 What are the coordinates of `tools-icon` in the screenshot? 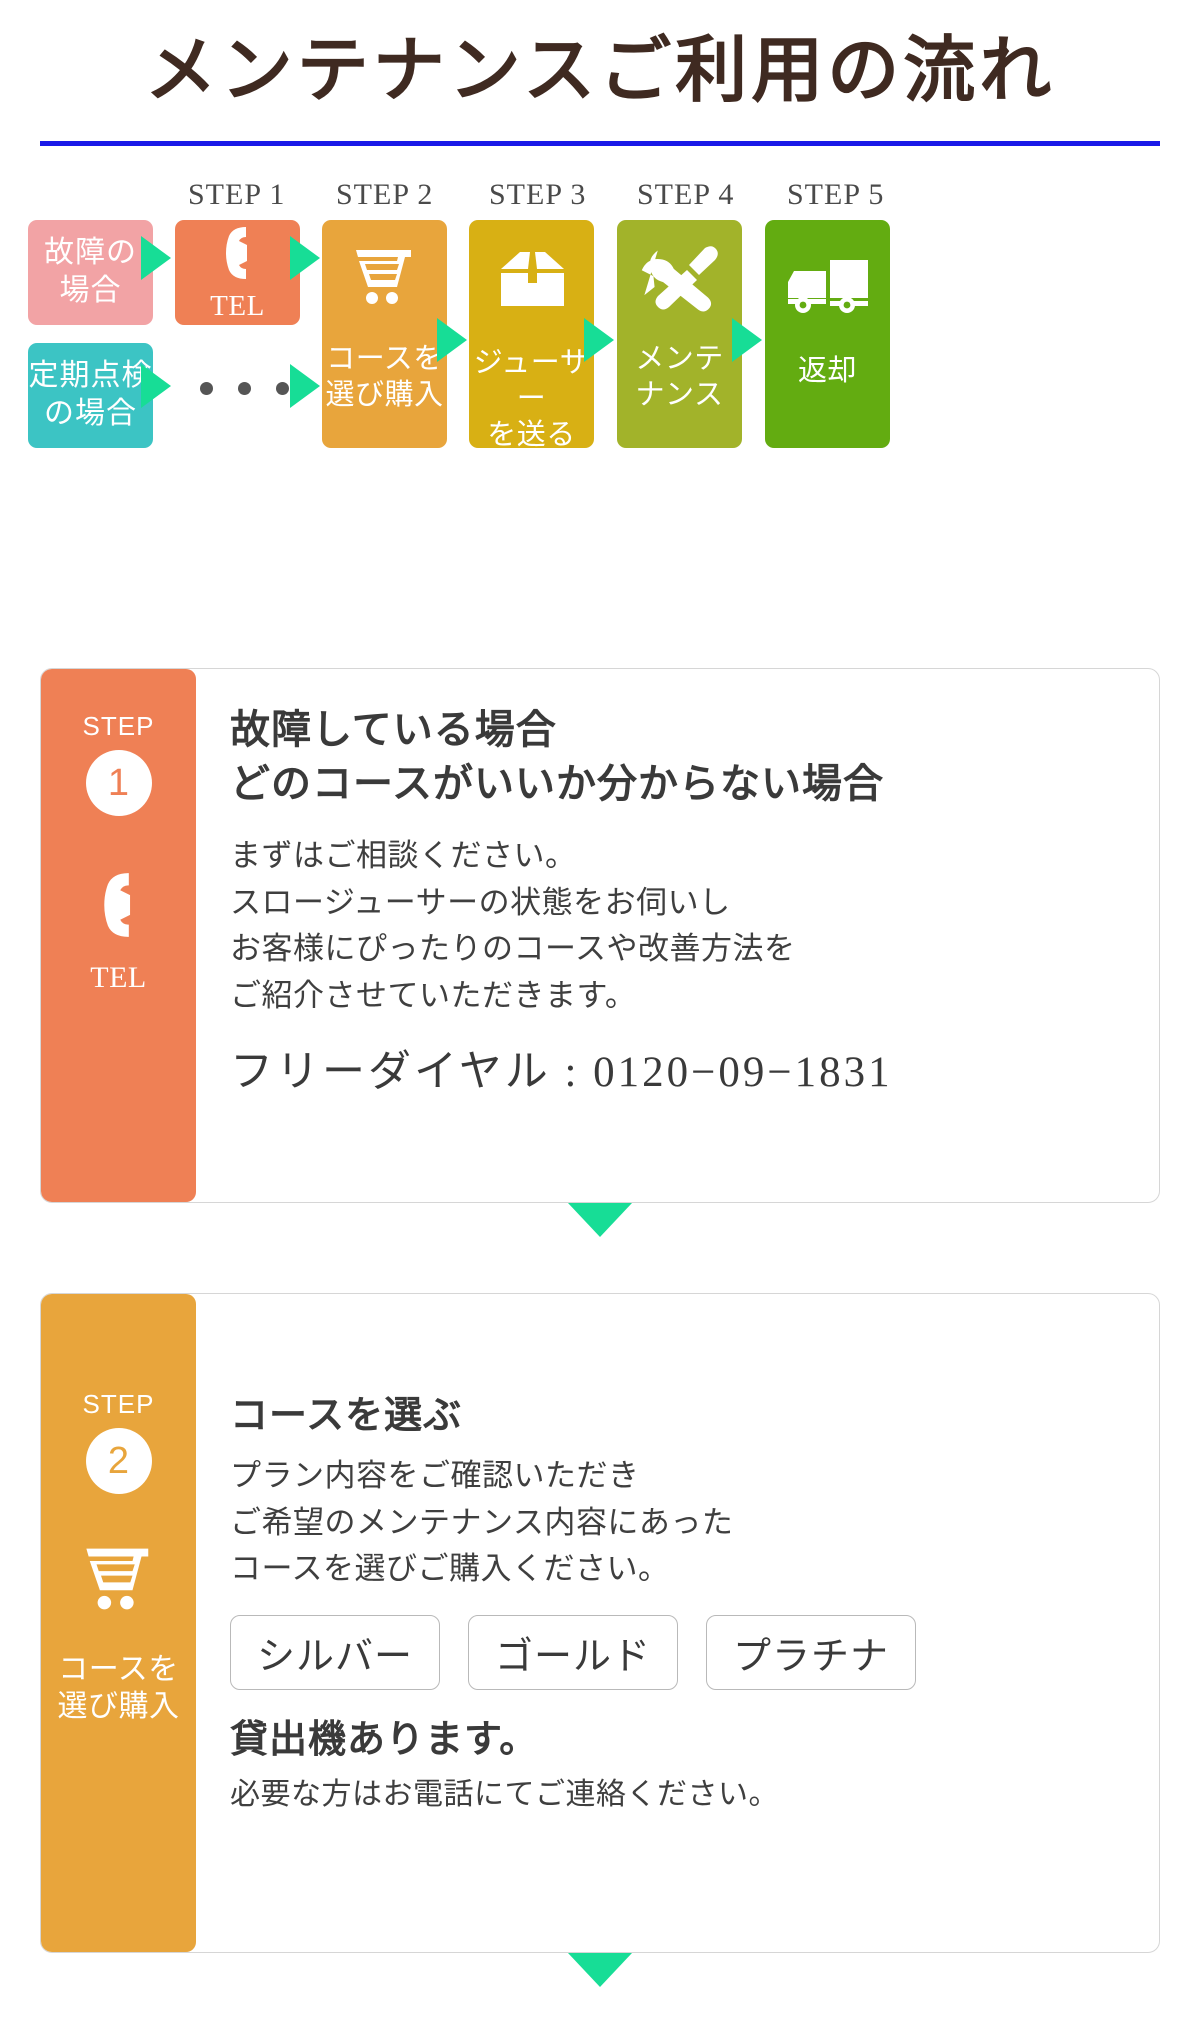 It's located at (680, 280).